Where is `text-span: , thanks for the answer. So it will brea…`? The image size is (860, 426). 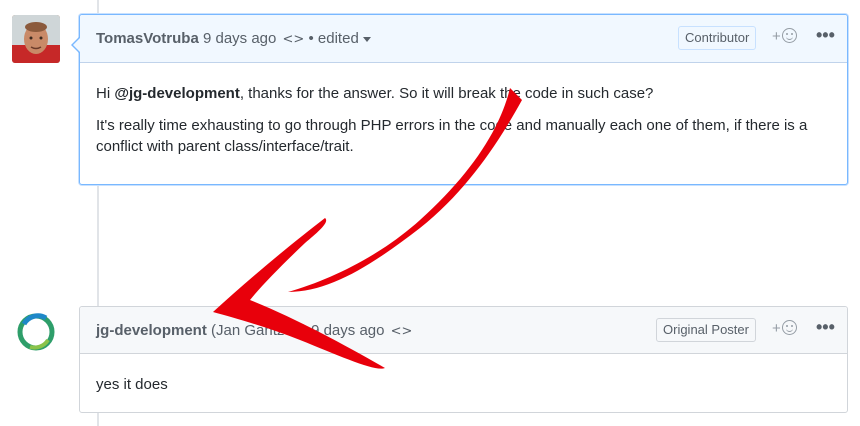
text-span: , thanks for the answer. So it will brea… is located at coordinates (446, 93).